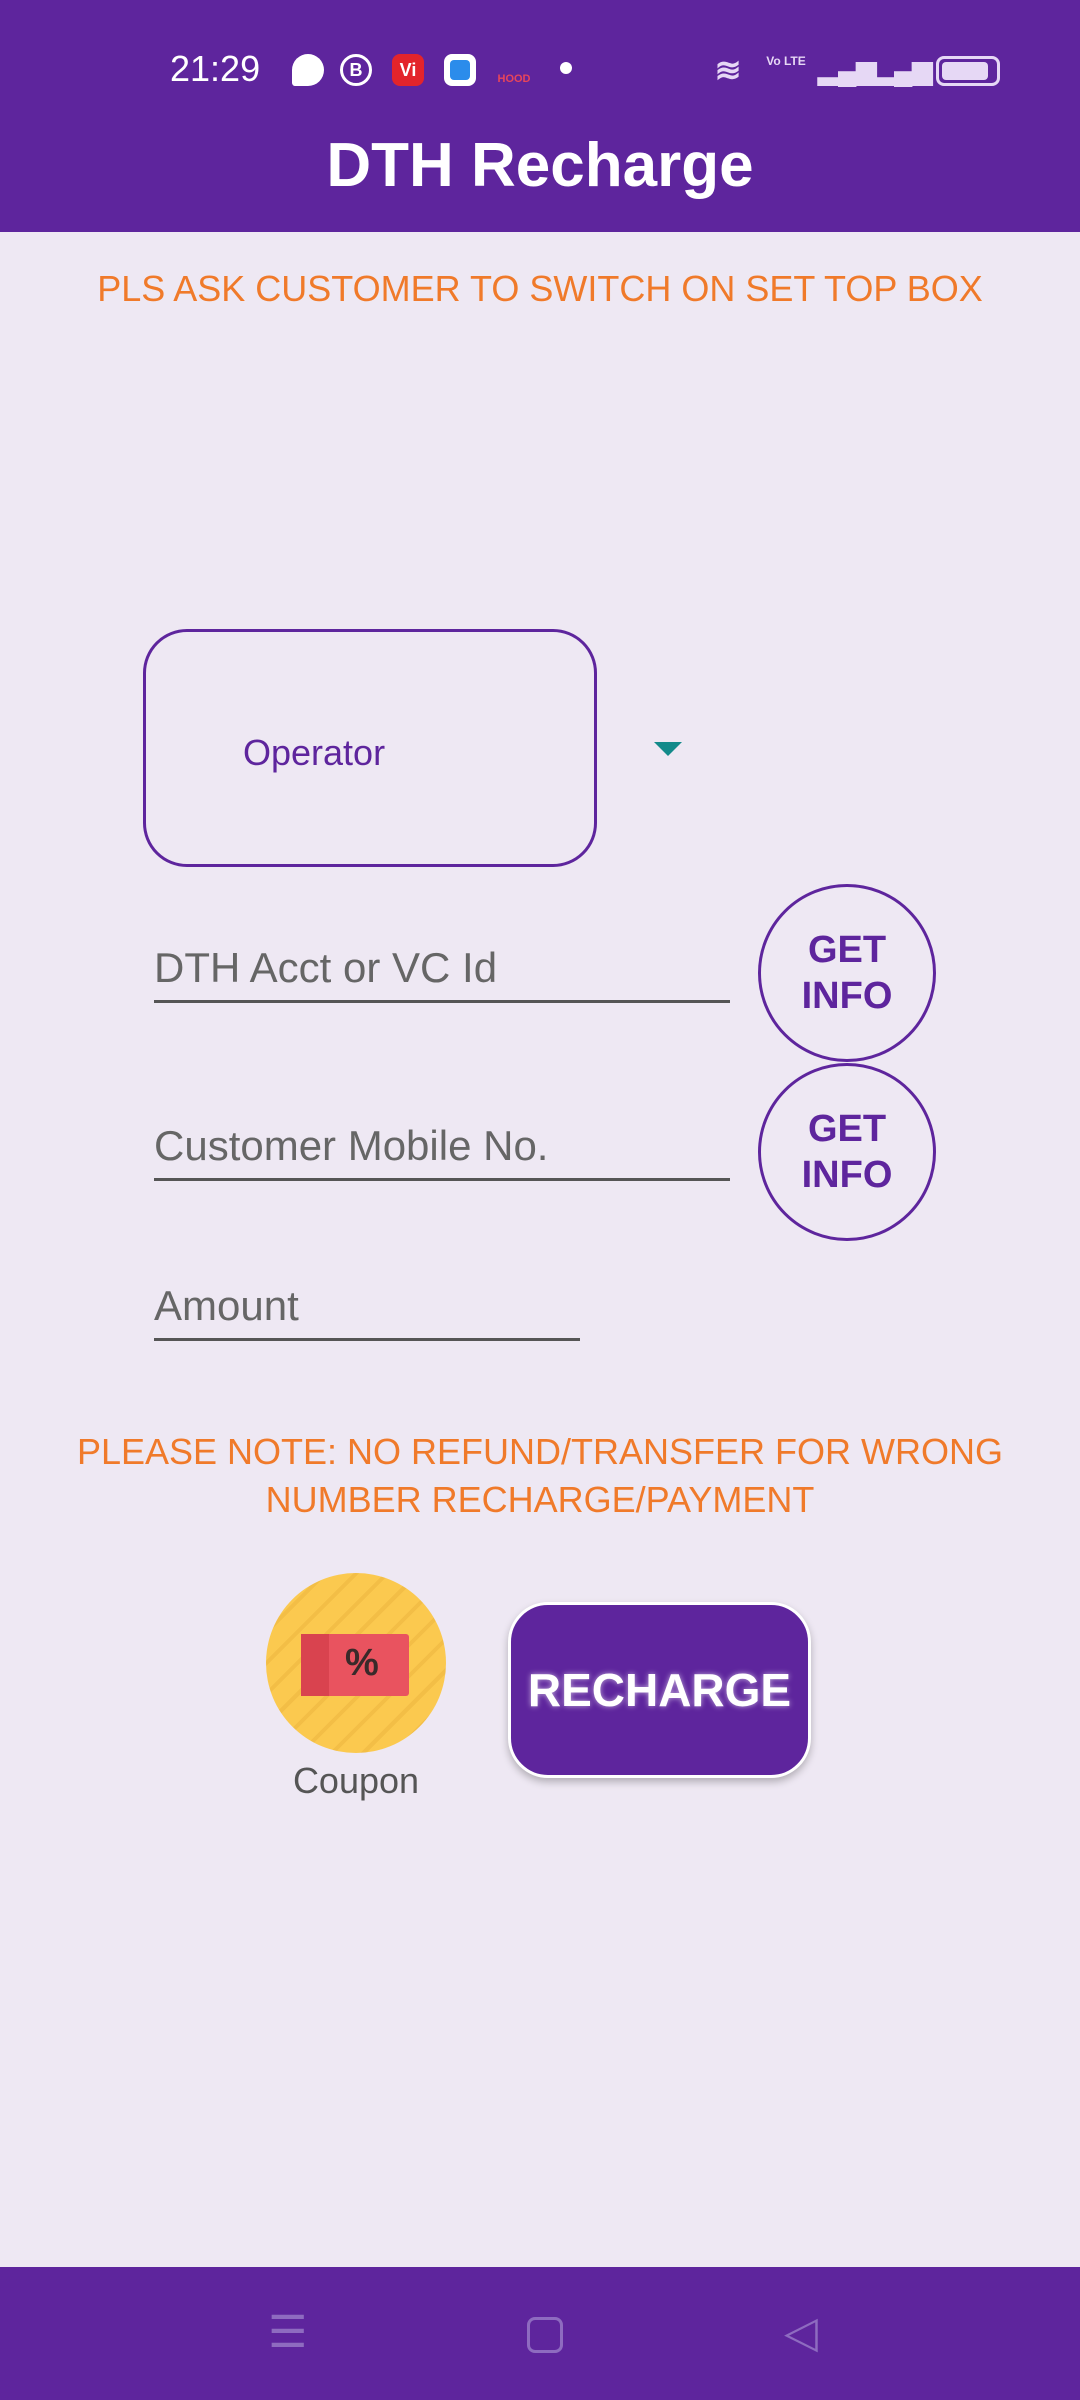 The width and height of the screenshot is (1080, 2400). I want to click on get-info-account-button: GET INFO, so click(847, 973).